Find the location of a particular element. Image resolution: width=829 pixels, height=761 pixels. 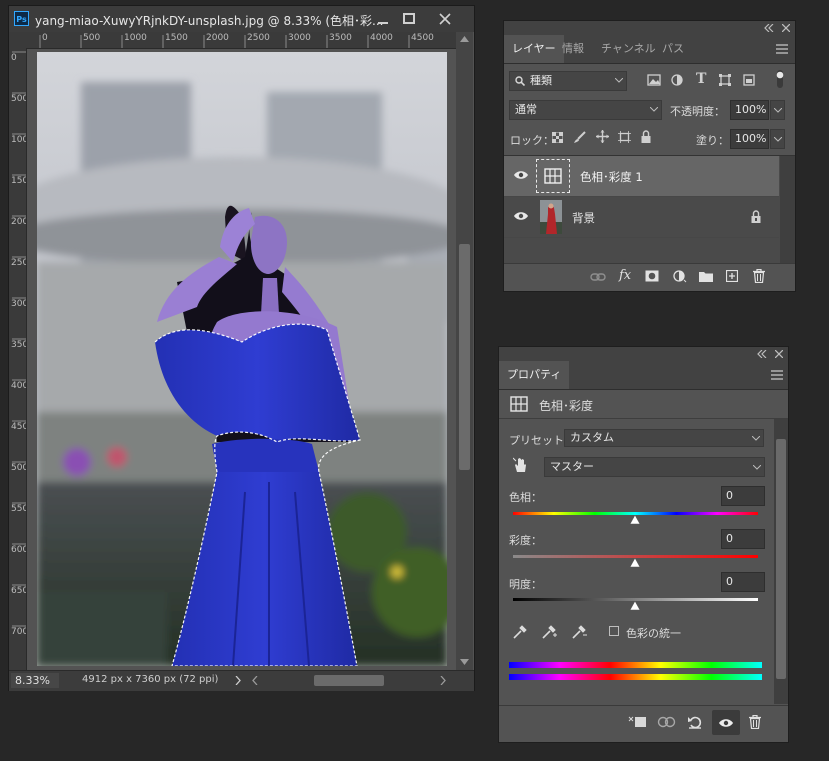

input-color-bar is located at coordinates (635, 665).